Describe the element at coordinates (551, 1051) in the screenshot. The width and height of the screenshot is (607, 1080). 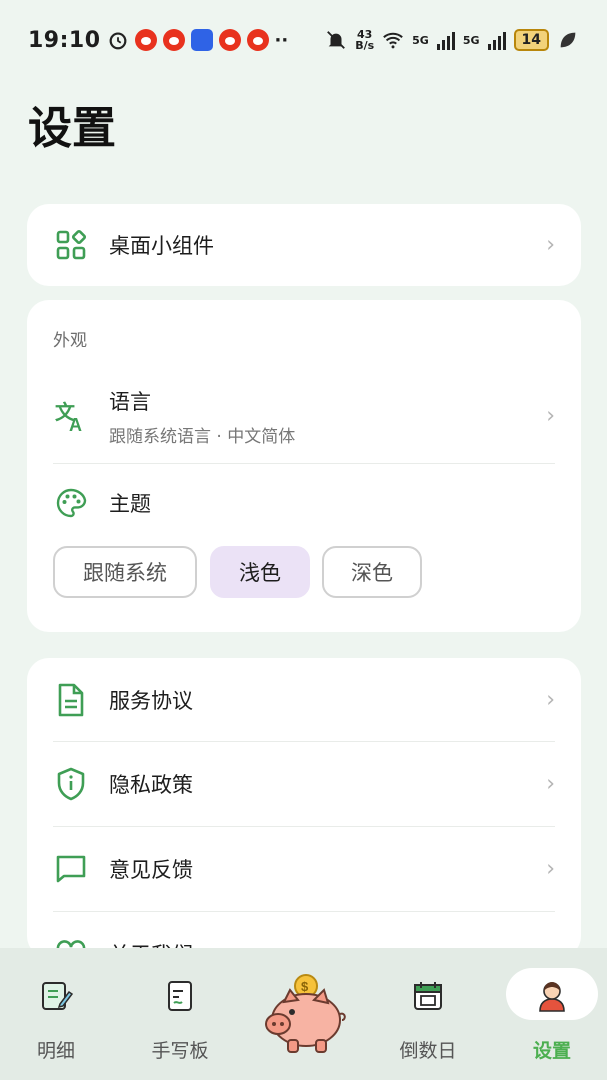
I see `tab-settings-label: 设置` at that location.